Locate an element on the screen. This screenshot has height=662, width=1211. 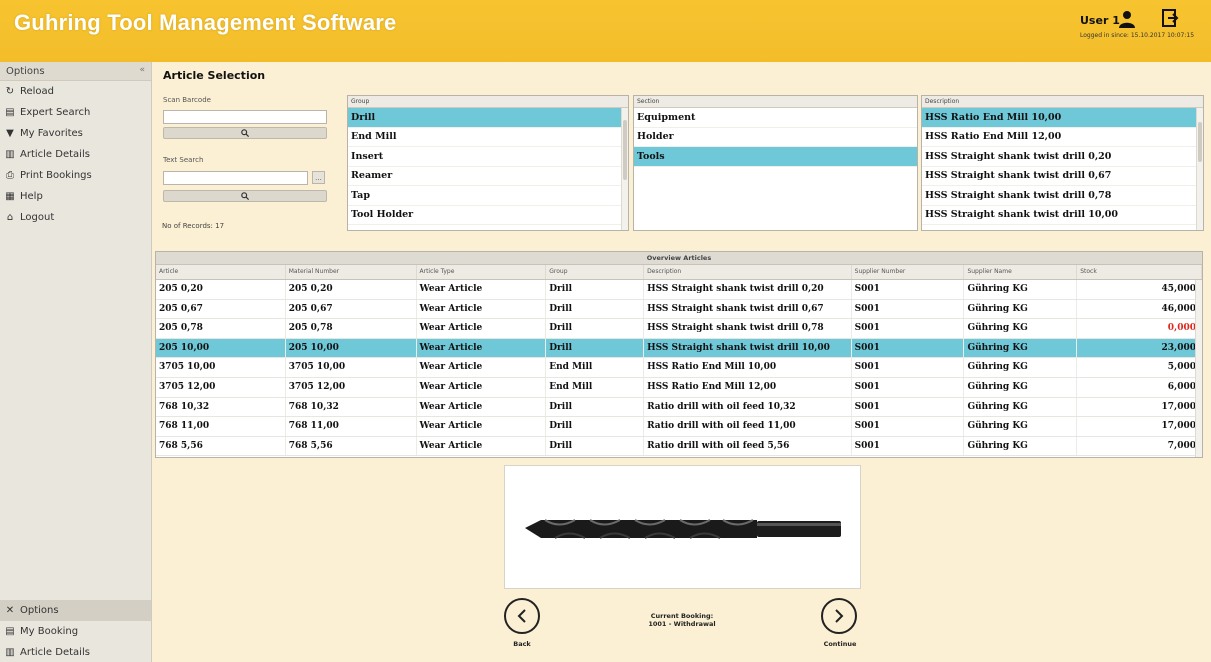
logout-icon is located at coordinates (1170, 18).